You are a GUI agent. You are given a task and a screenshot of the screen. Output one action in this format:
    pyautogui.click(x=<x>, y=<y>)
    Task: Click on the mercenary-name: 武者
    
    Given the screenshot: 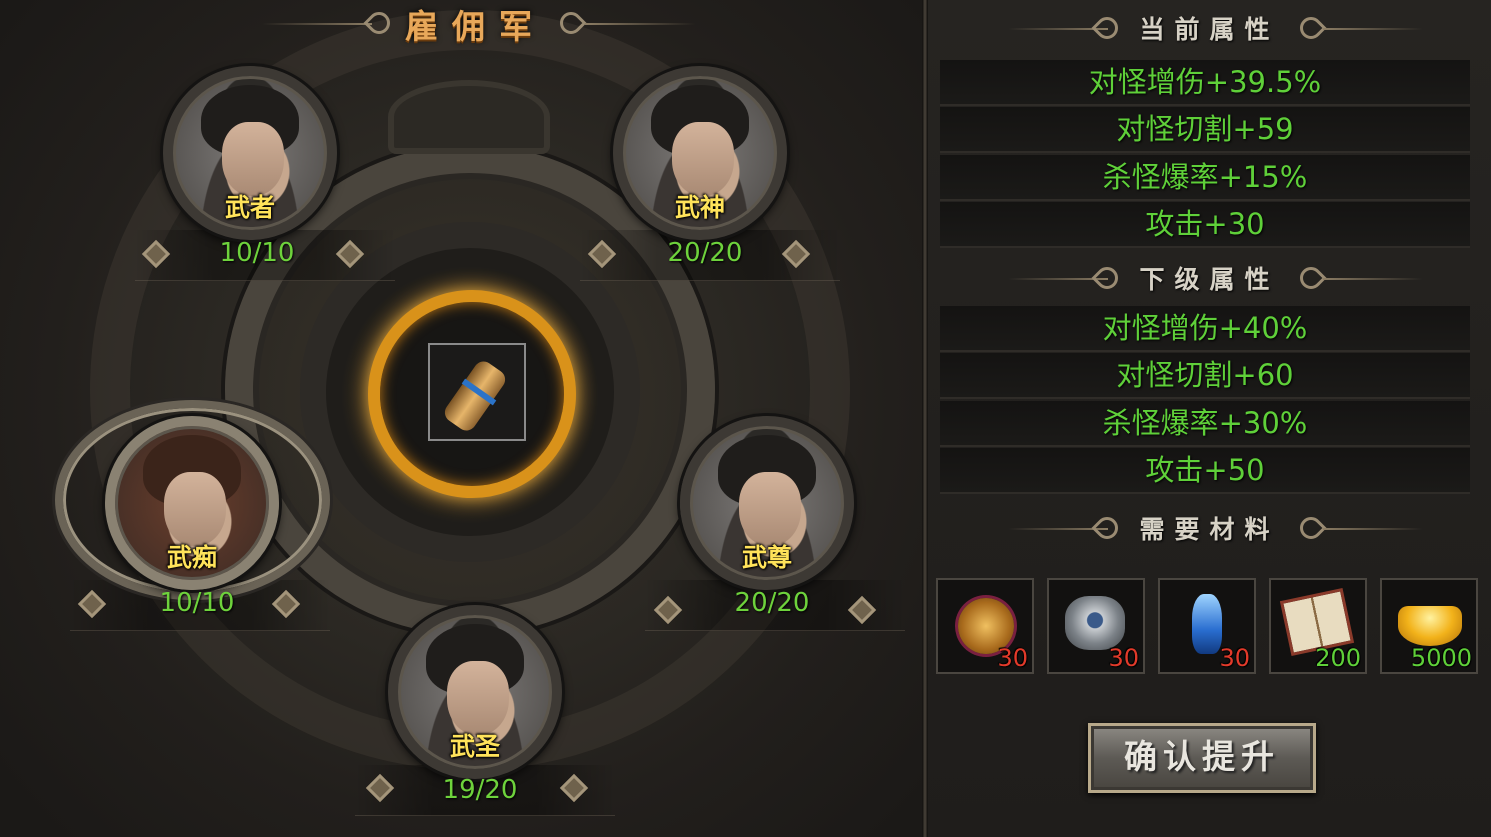 What is the action you would take?
    pyautogui.click(x=249, y=207)
    